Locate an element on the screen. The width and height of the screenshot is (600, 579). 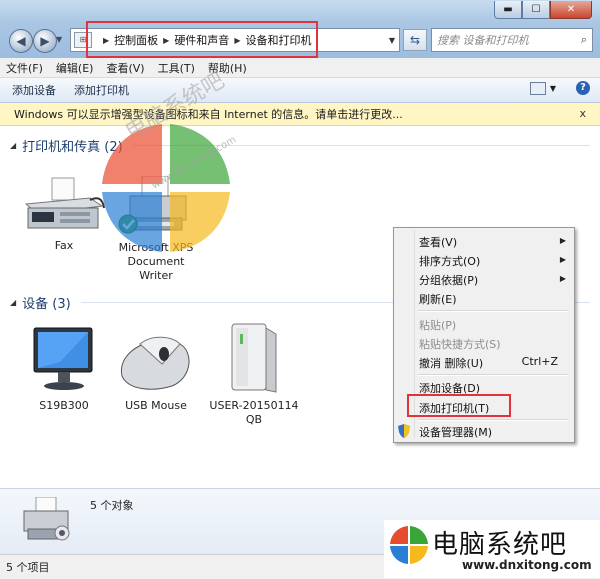
device-microsoft-xps-writer: Microsoft XPS Document Writer is located at coordinates (156, 229).